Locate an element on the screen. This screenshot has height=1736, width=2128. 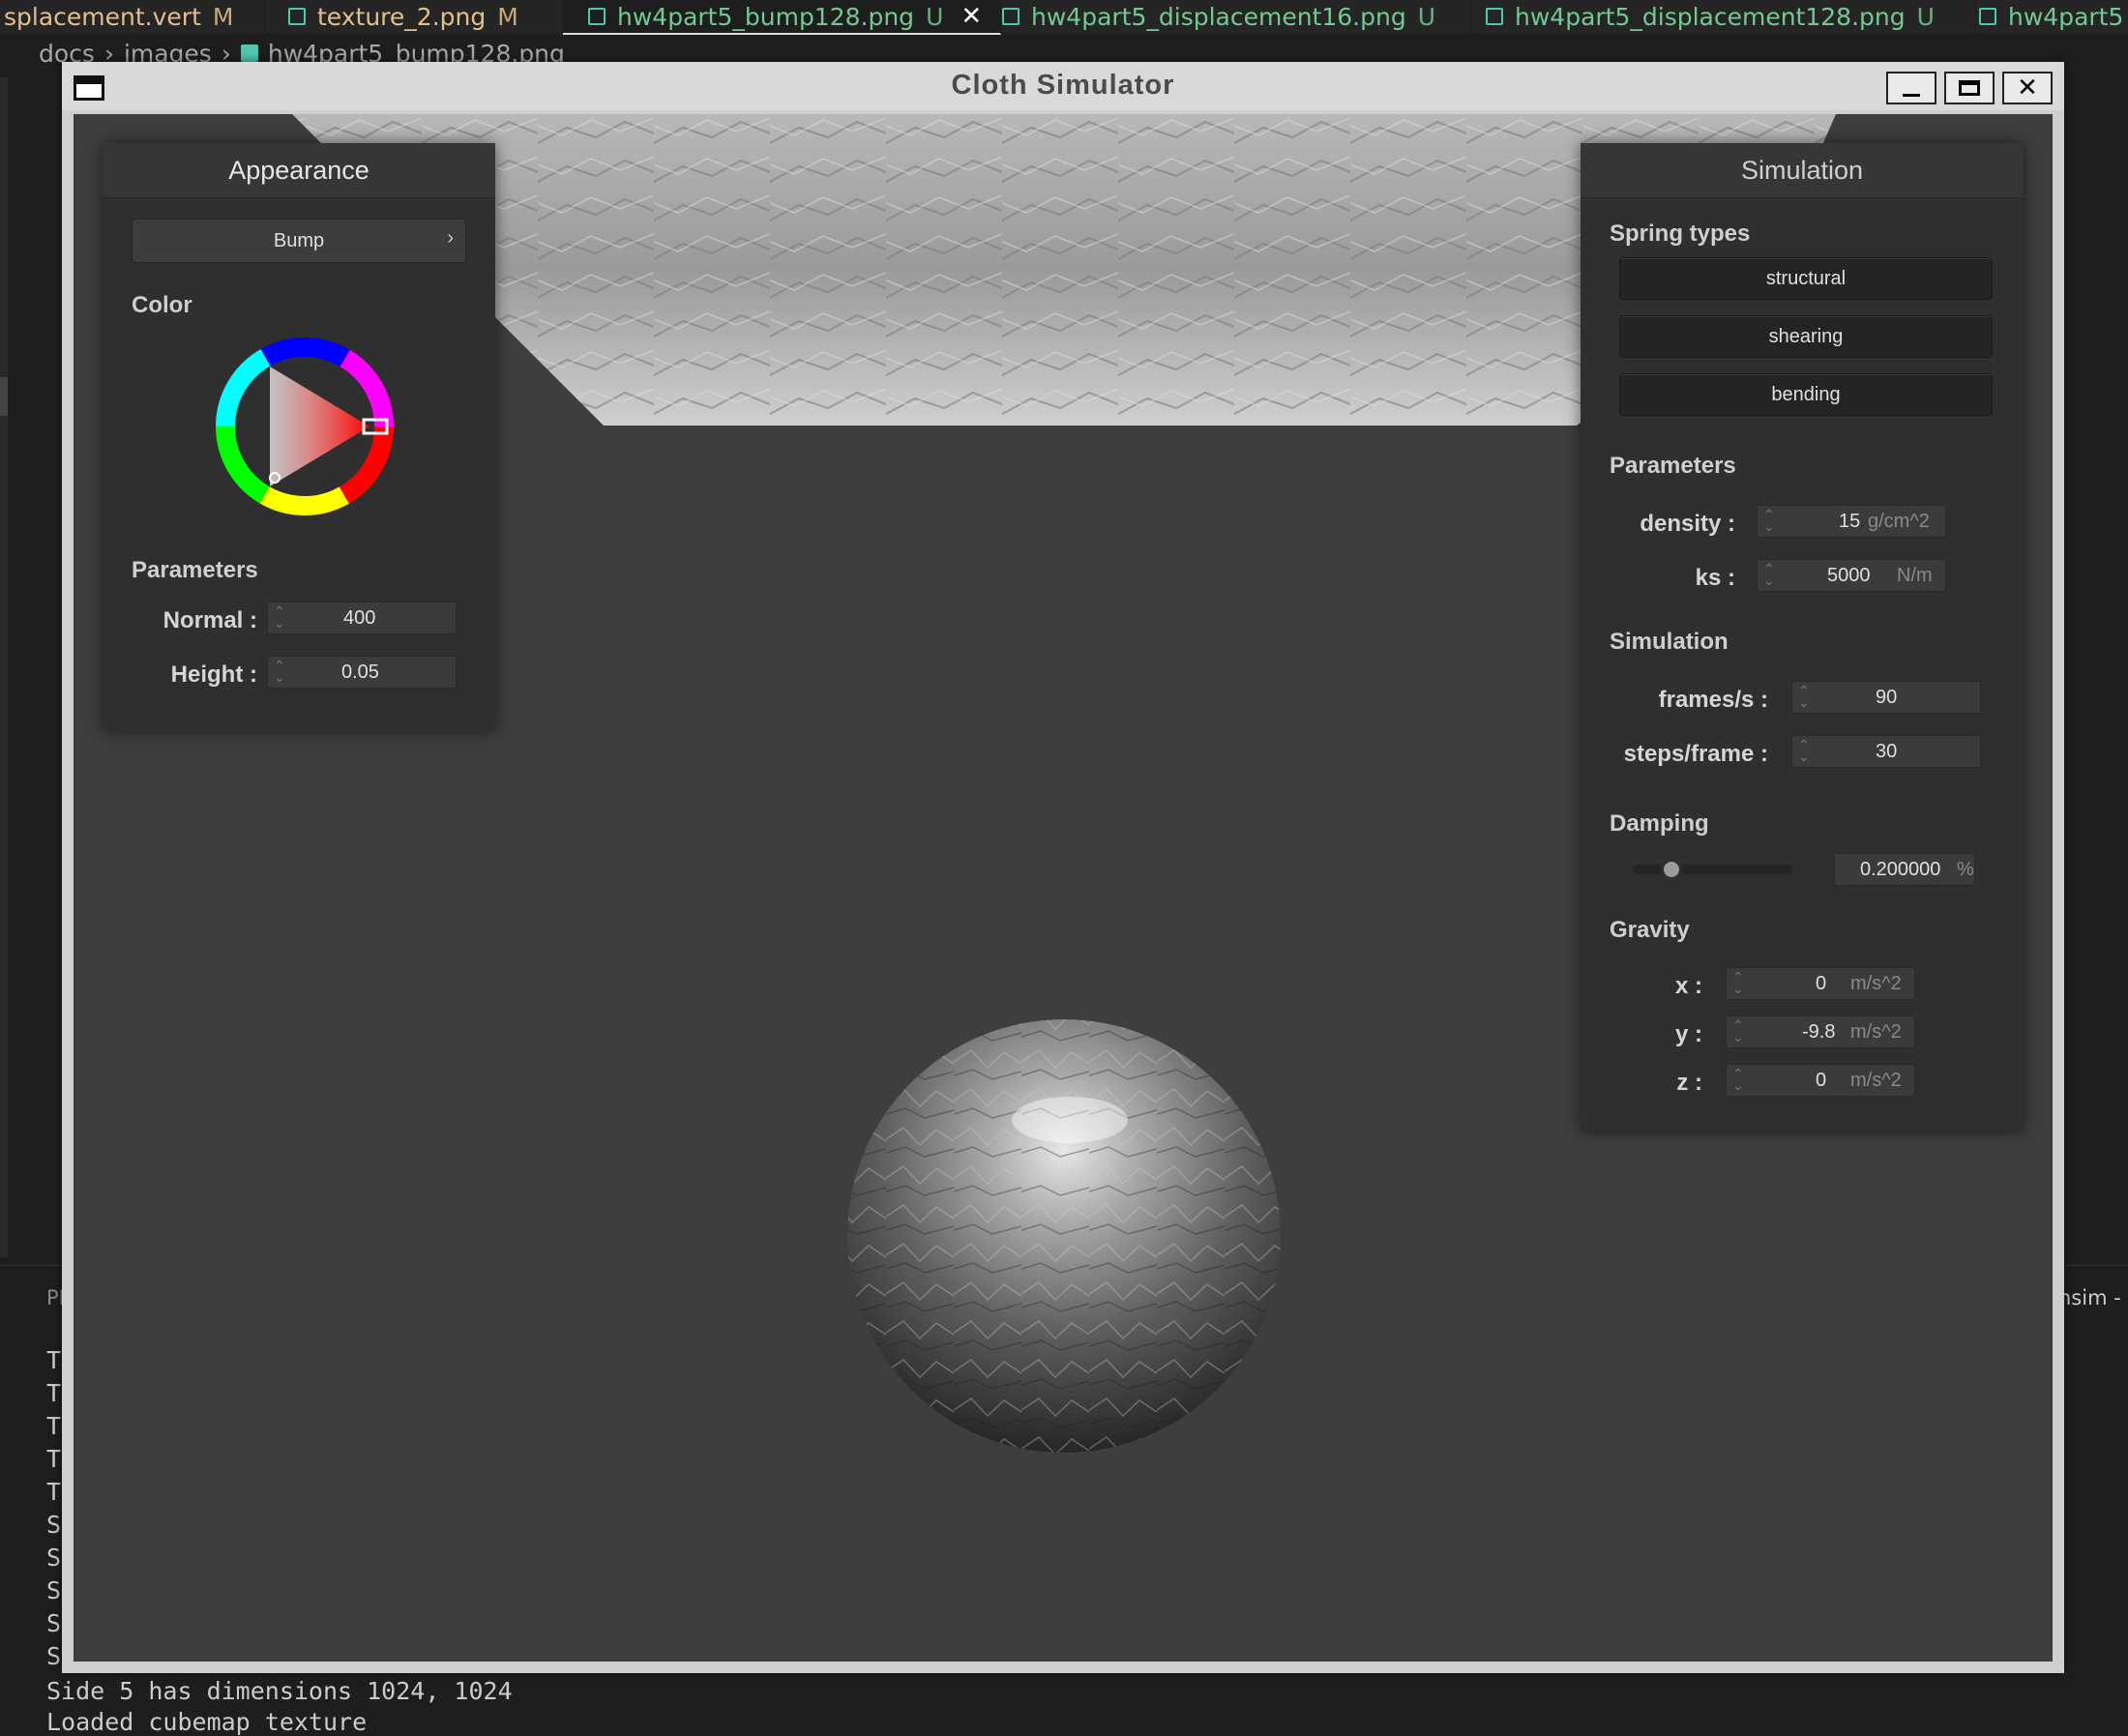
bending-label: bending is located at coordinates (1806, 394).